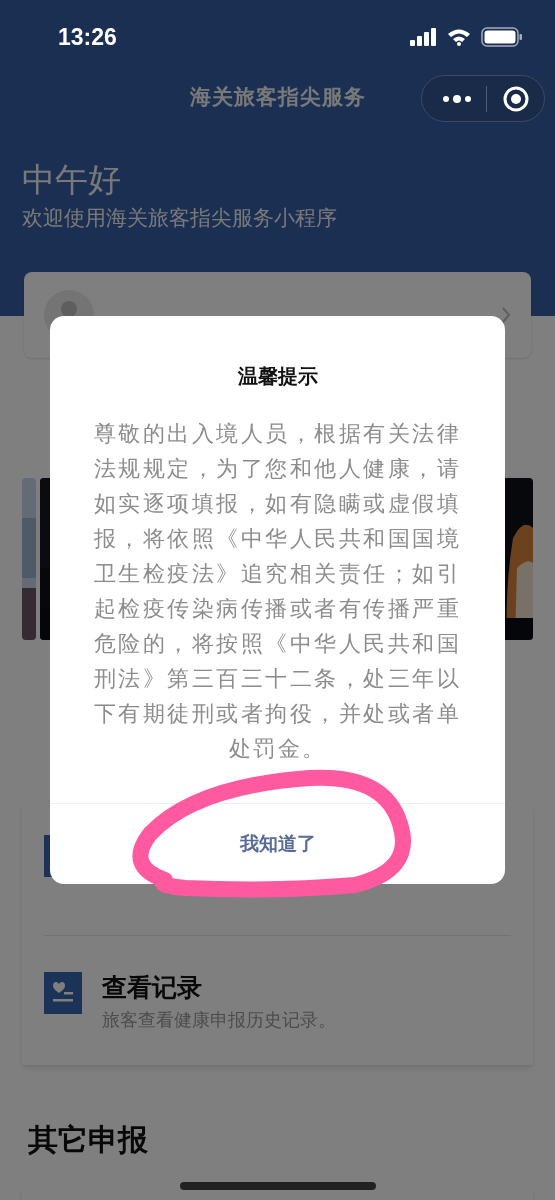 The image size is (555, 1200). What do you see at coordinates (88, 1140) in the screenshot?
I see `section-title: 其它申报` at bounding box center [88, 1140].